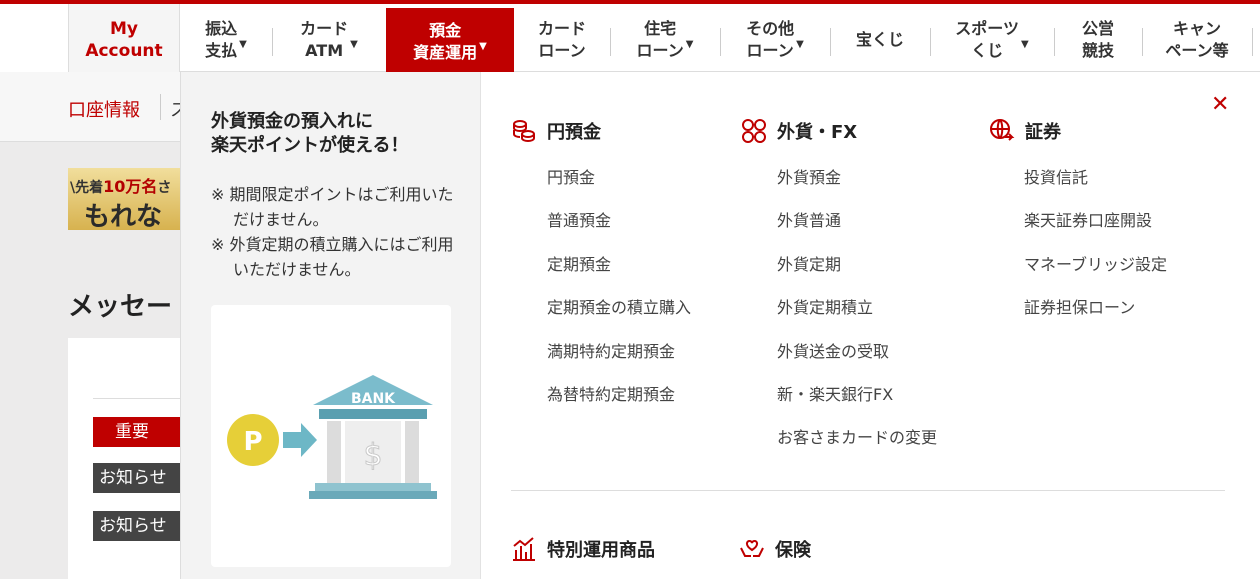 The height and width of the screenshot is (579, 1260). I want to click on nav-housing-loan: 住宅 ローン ▼, so click(665, 40).